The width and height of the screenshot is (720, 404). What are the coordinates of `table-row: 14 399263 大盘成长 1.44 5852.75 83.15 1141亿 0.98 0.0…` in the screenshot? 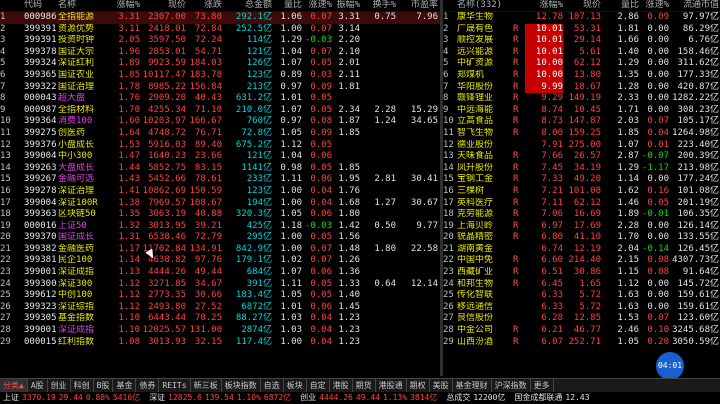 It's located at (220, 169).